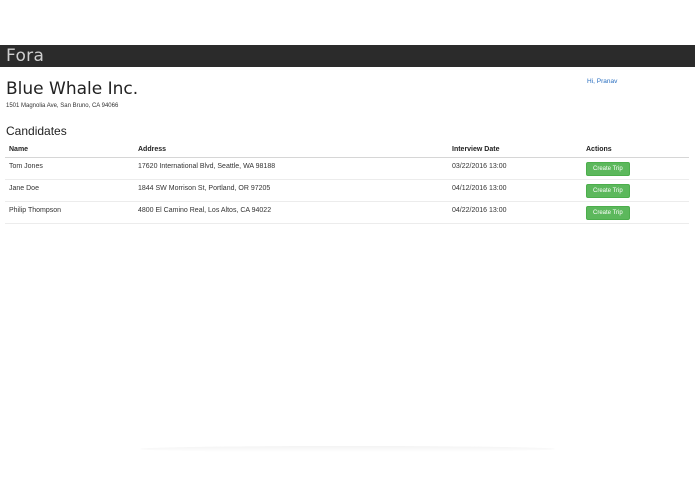  I want to click on user-greeting-link: Hi, Pranav, so click(602, 81).